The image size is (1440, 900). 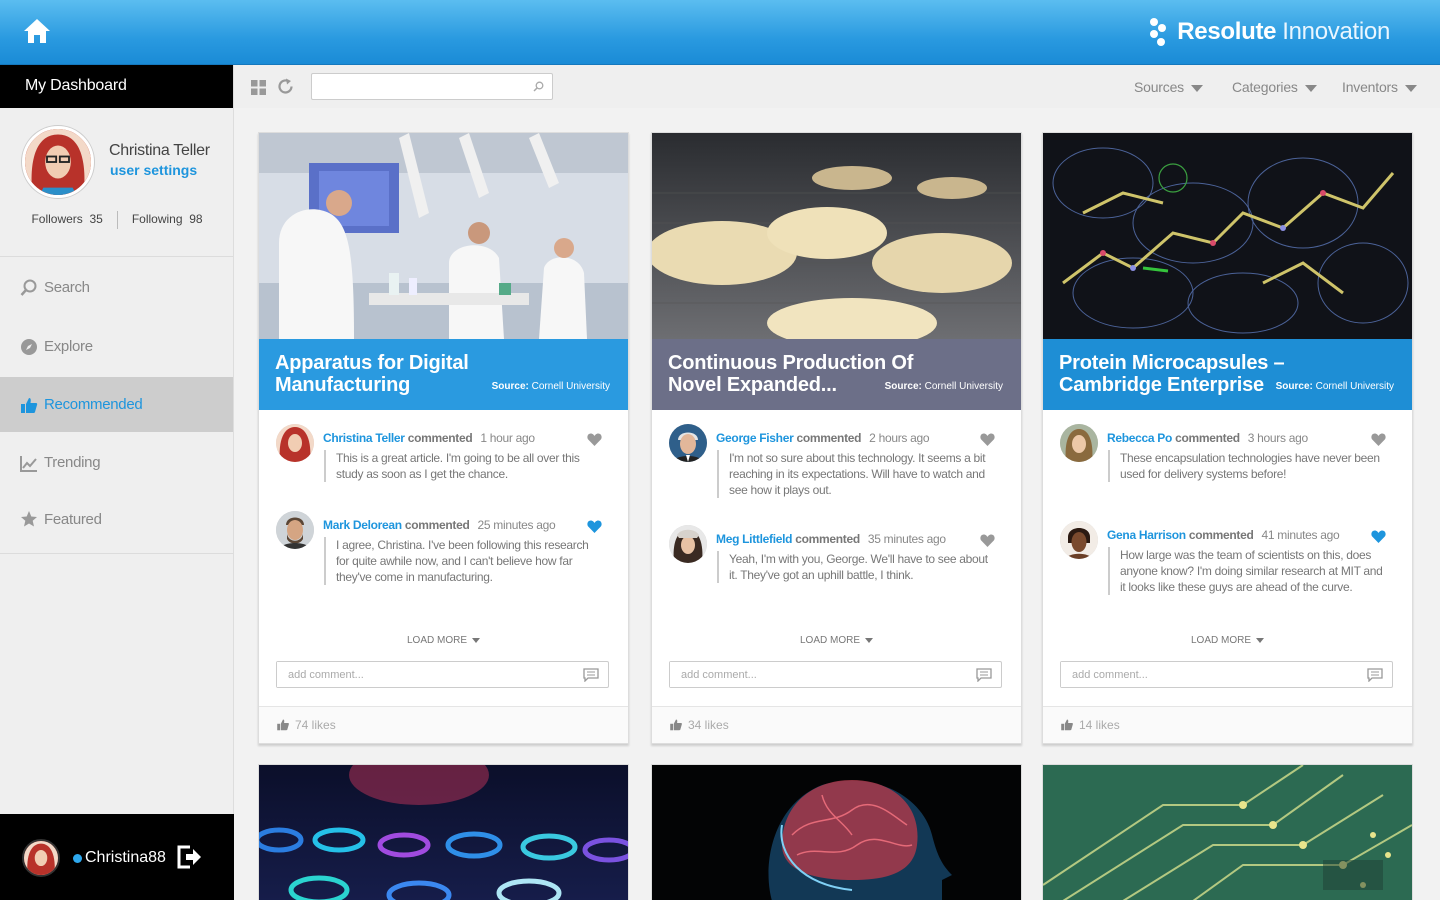 I want to click on commenter-name: Meg Littlefield, so click(x=754, y=539).